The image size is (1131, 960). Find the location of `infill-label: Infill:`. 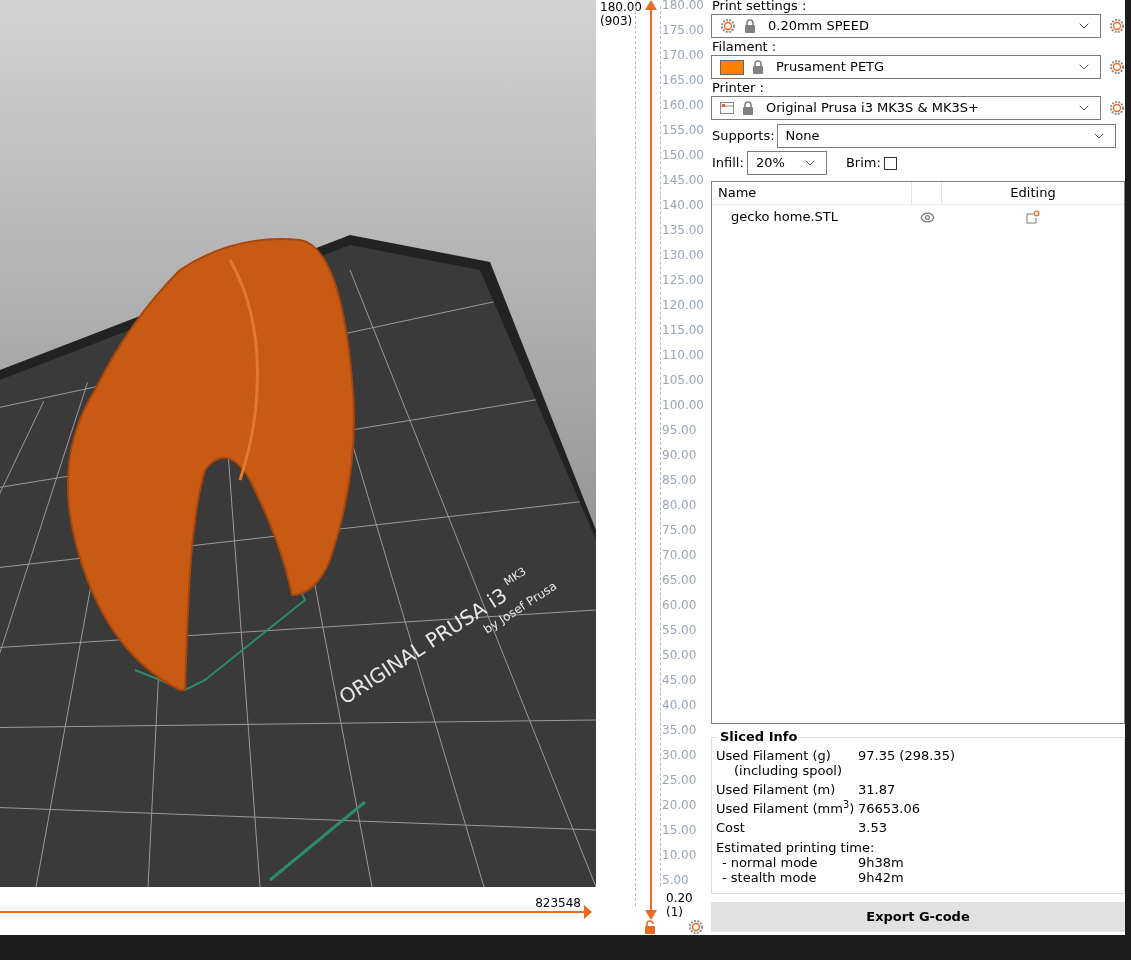

infill-label: Infill: is located at coordinates (728, 163).